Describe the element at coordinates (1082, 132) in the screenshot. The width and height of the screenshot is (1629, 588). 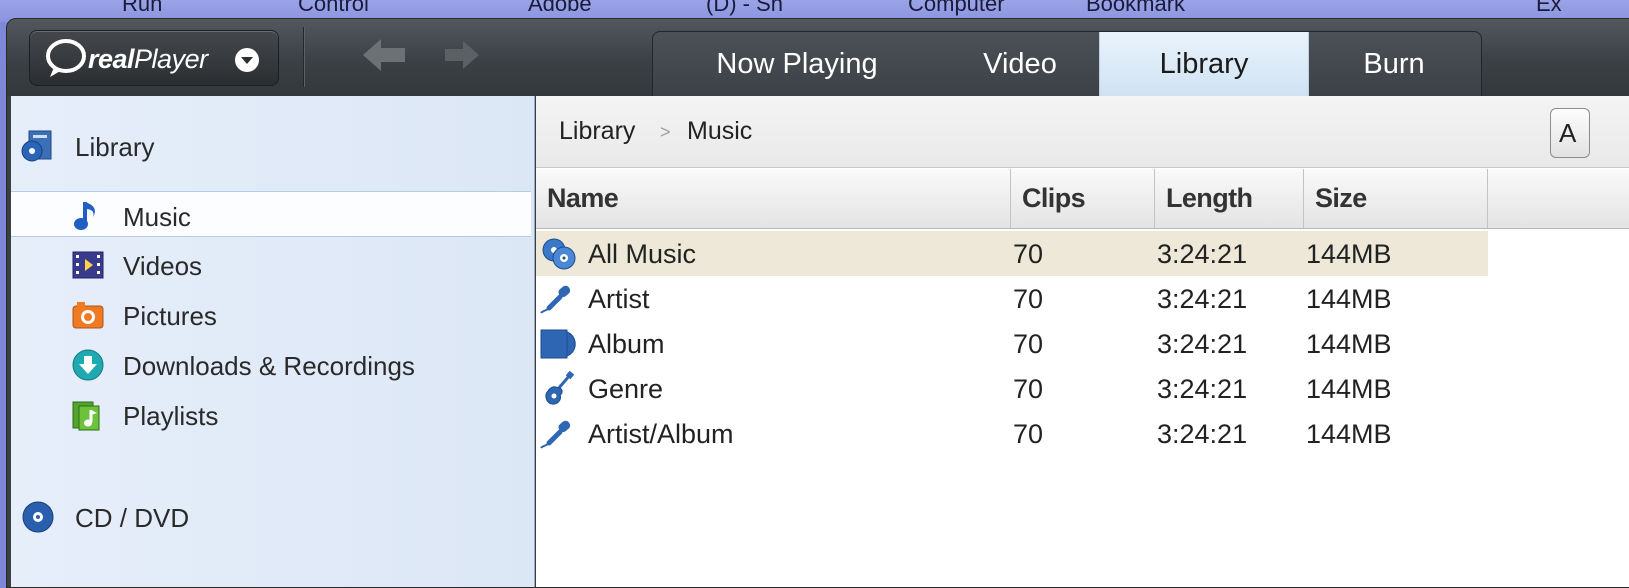
I see `breadcrumb: Library > Music A` at that location.